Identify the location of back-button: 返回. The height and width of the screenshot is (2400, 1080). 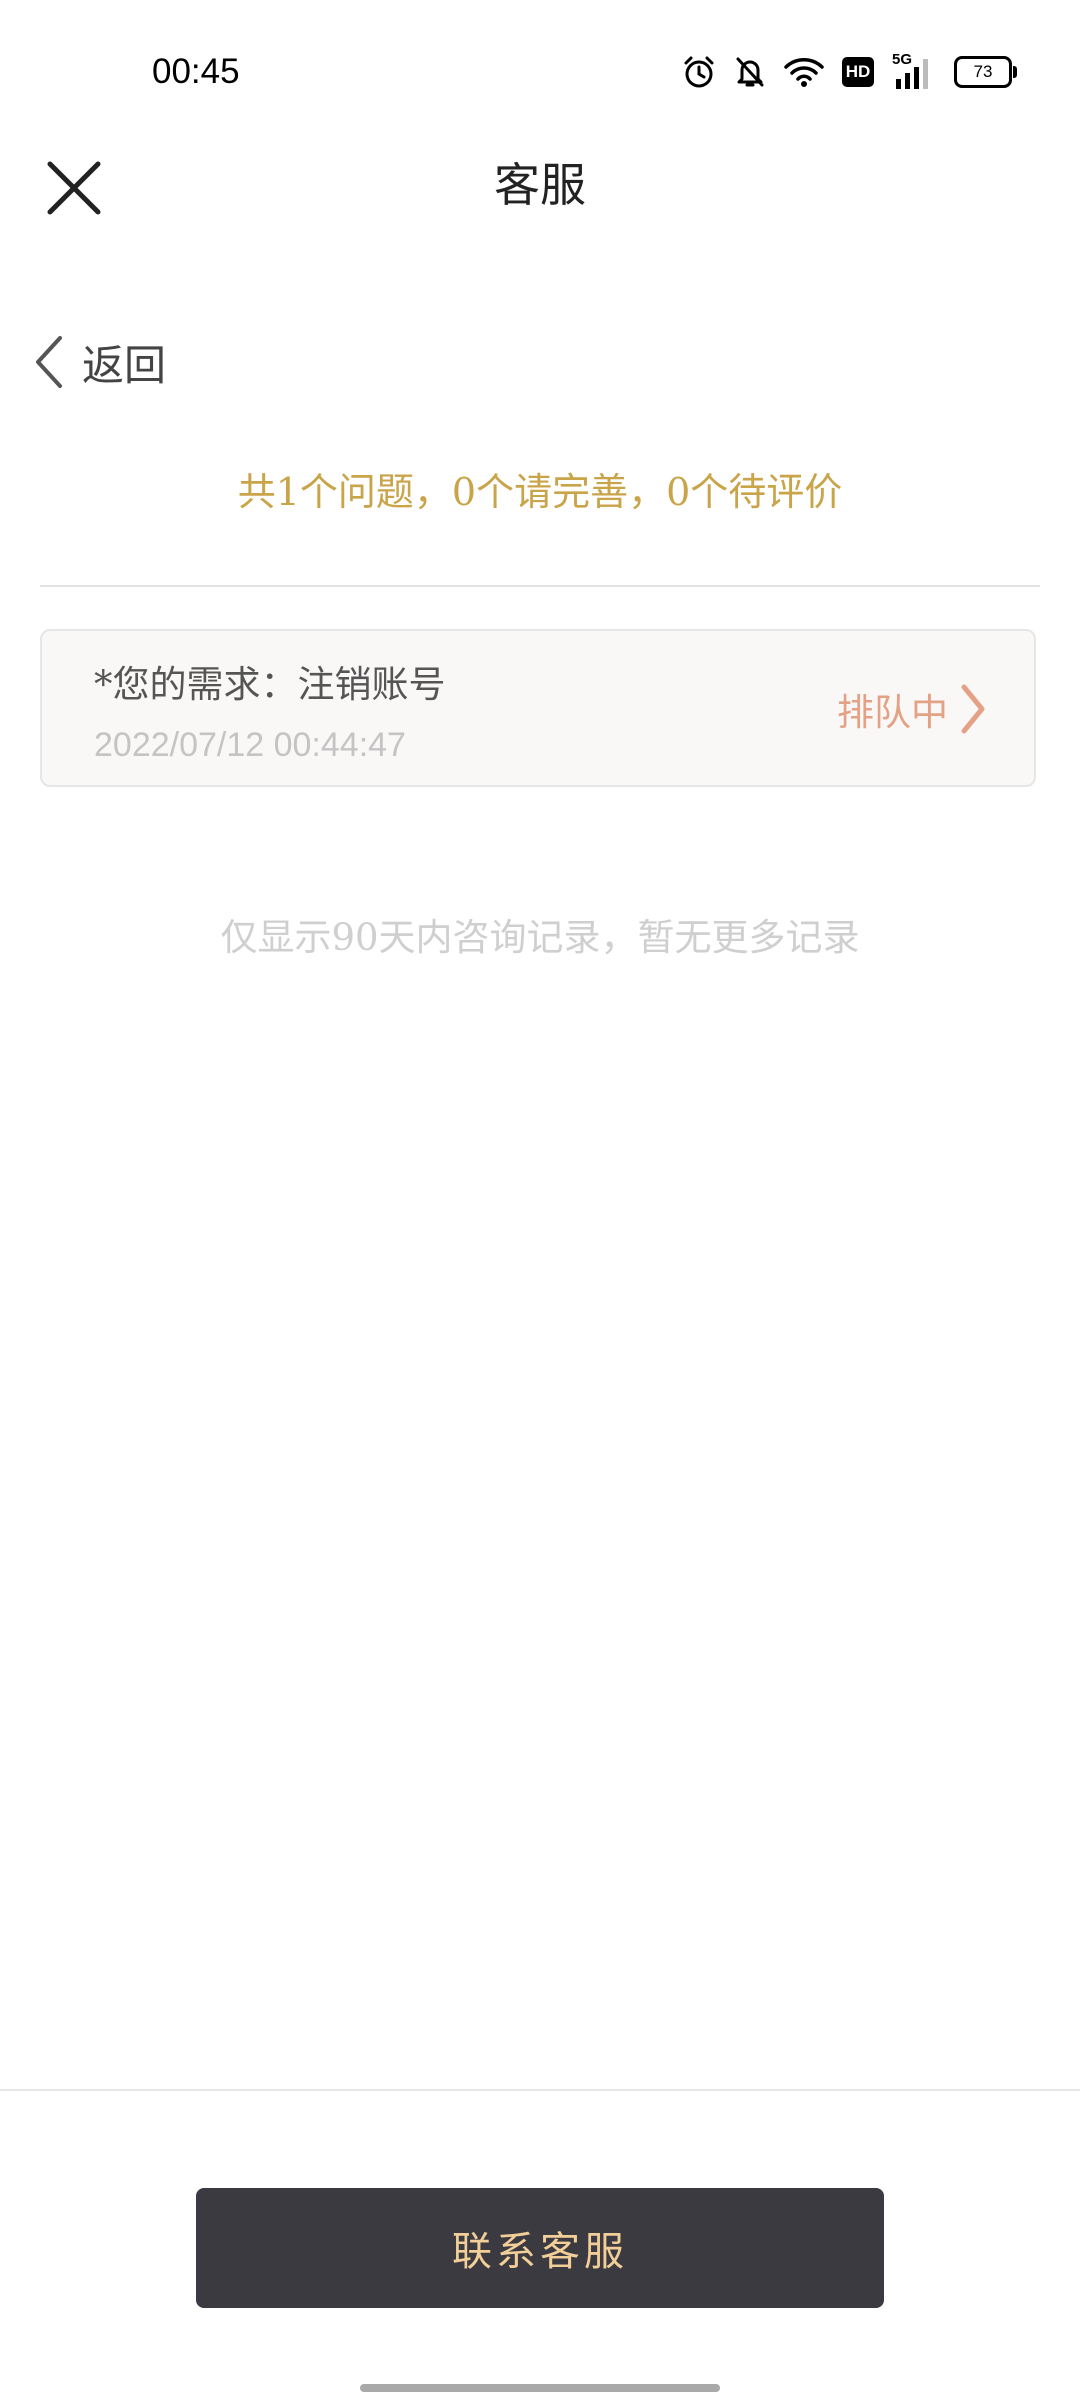
(100, 362).